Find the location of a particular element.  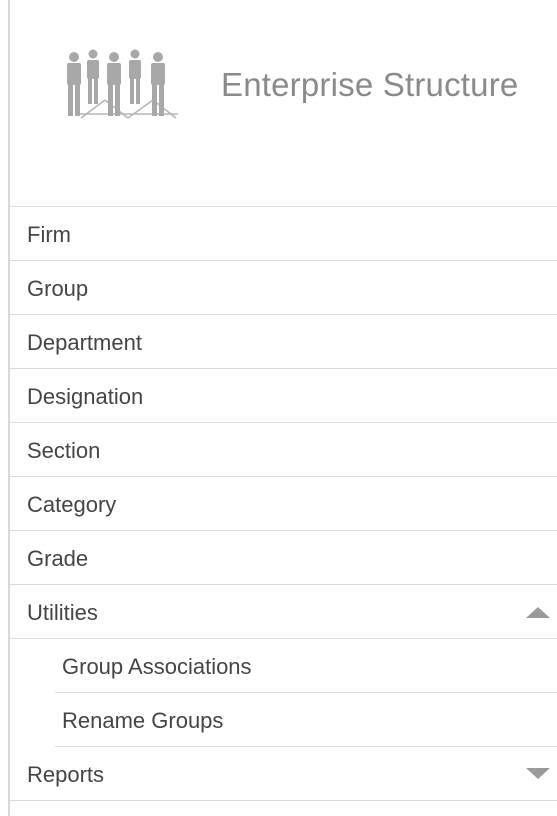

menu-item-department: Department is located at coordinates (283, 342).